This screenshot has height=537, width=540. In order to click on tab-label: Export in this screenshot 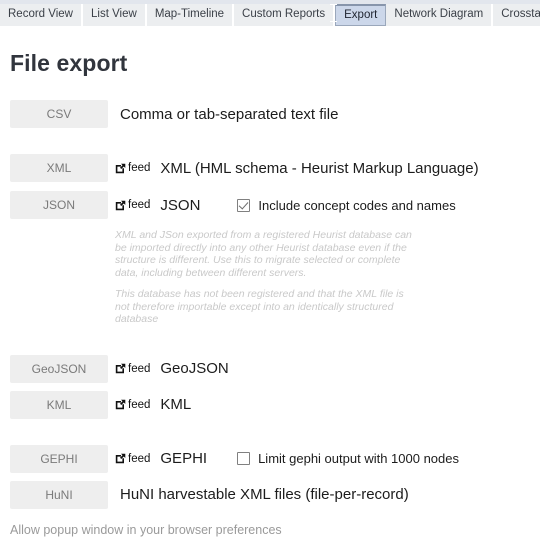, I will do `click(361, 14)`.